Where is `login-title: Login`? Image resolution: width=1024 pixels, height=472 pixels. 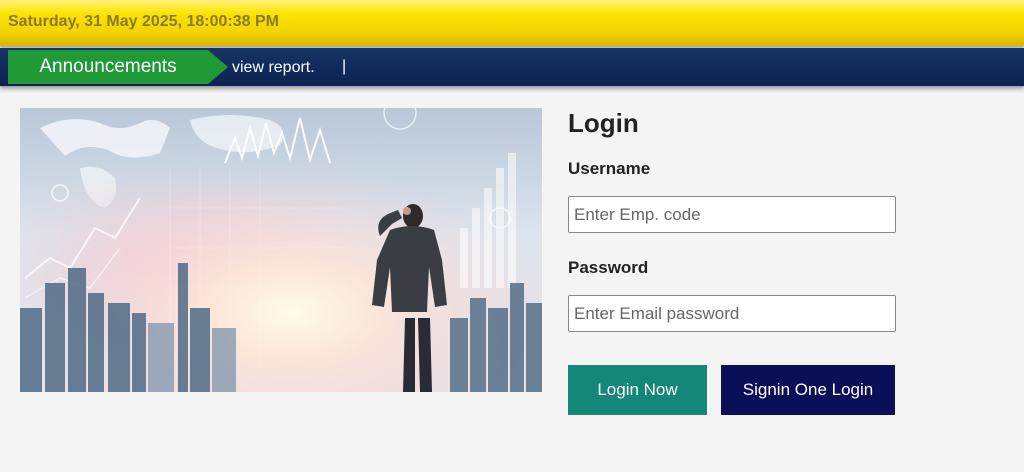 login-title: Login is located at coordinates (603, 123).